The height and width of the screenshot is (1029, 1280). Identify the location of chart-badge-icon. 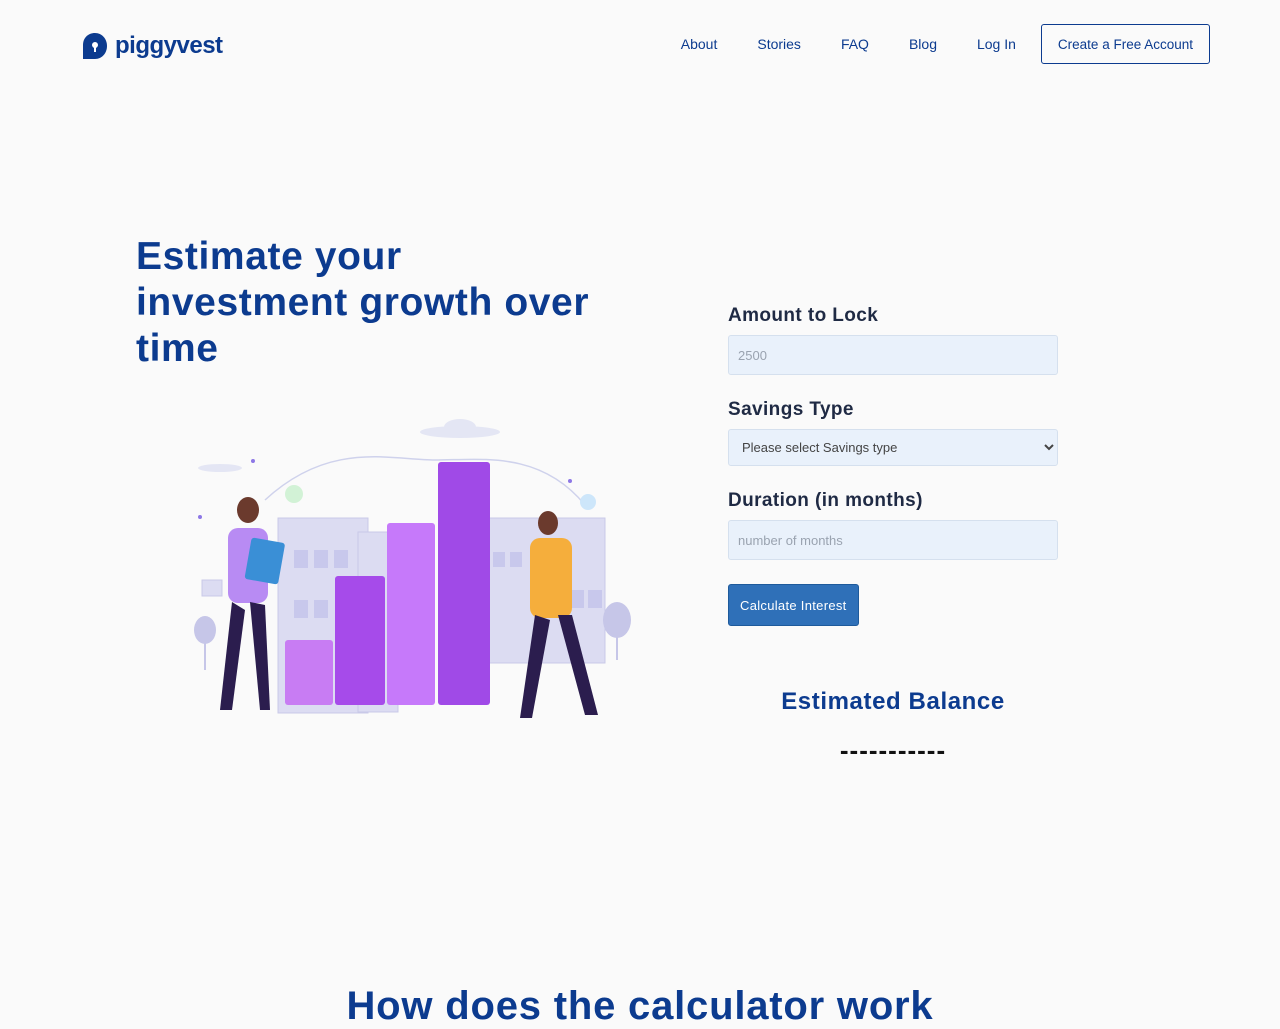
(294, 494).